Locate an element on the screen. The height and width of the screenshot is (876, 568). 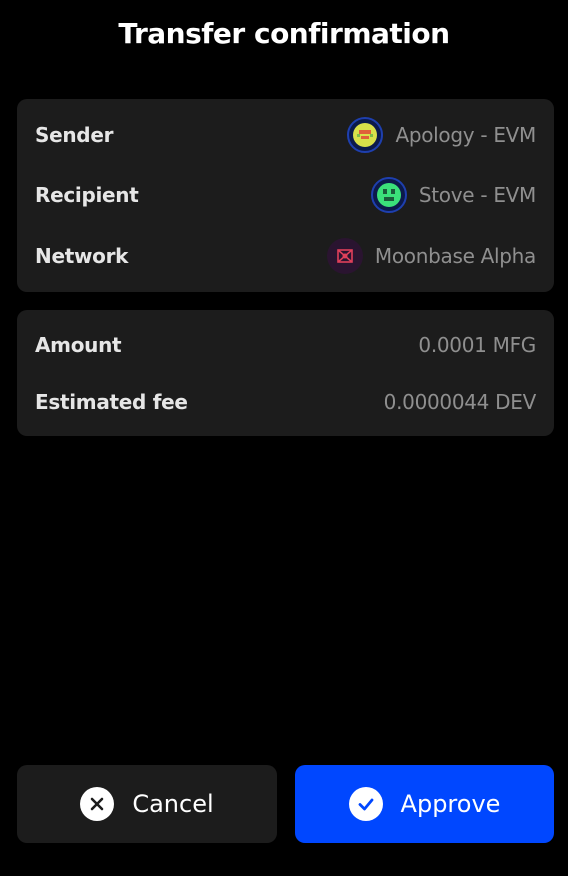
amount-label: Amount is located at coordinates (78, 345).